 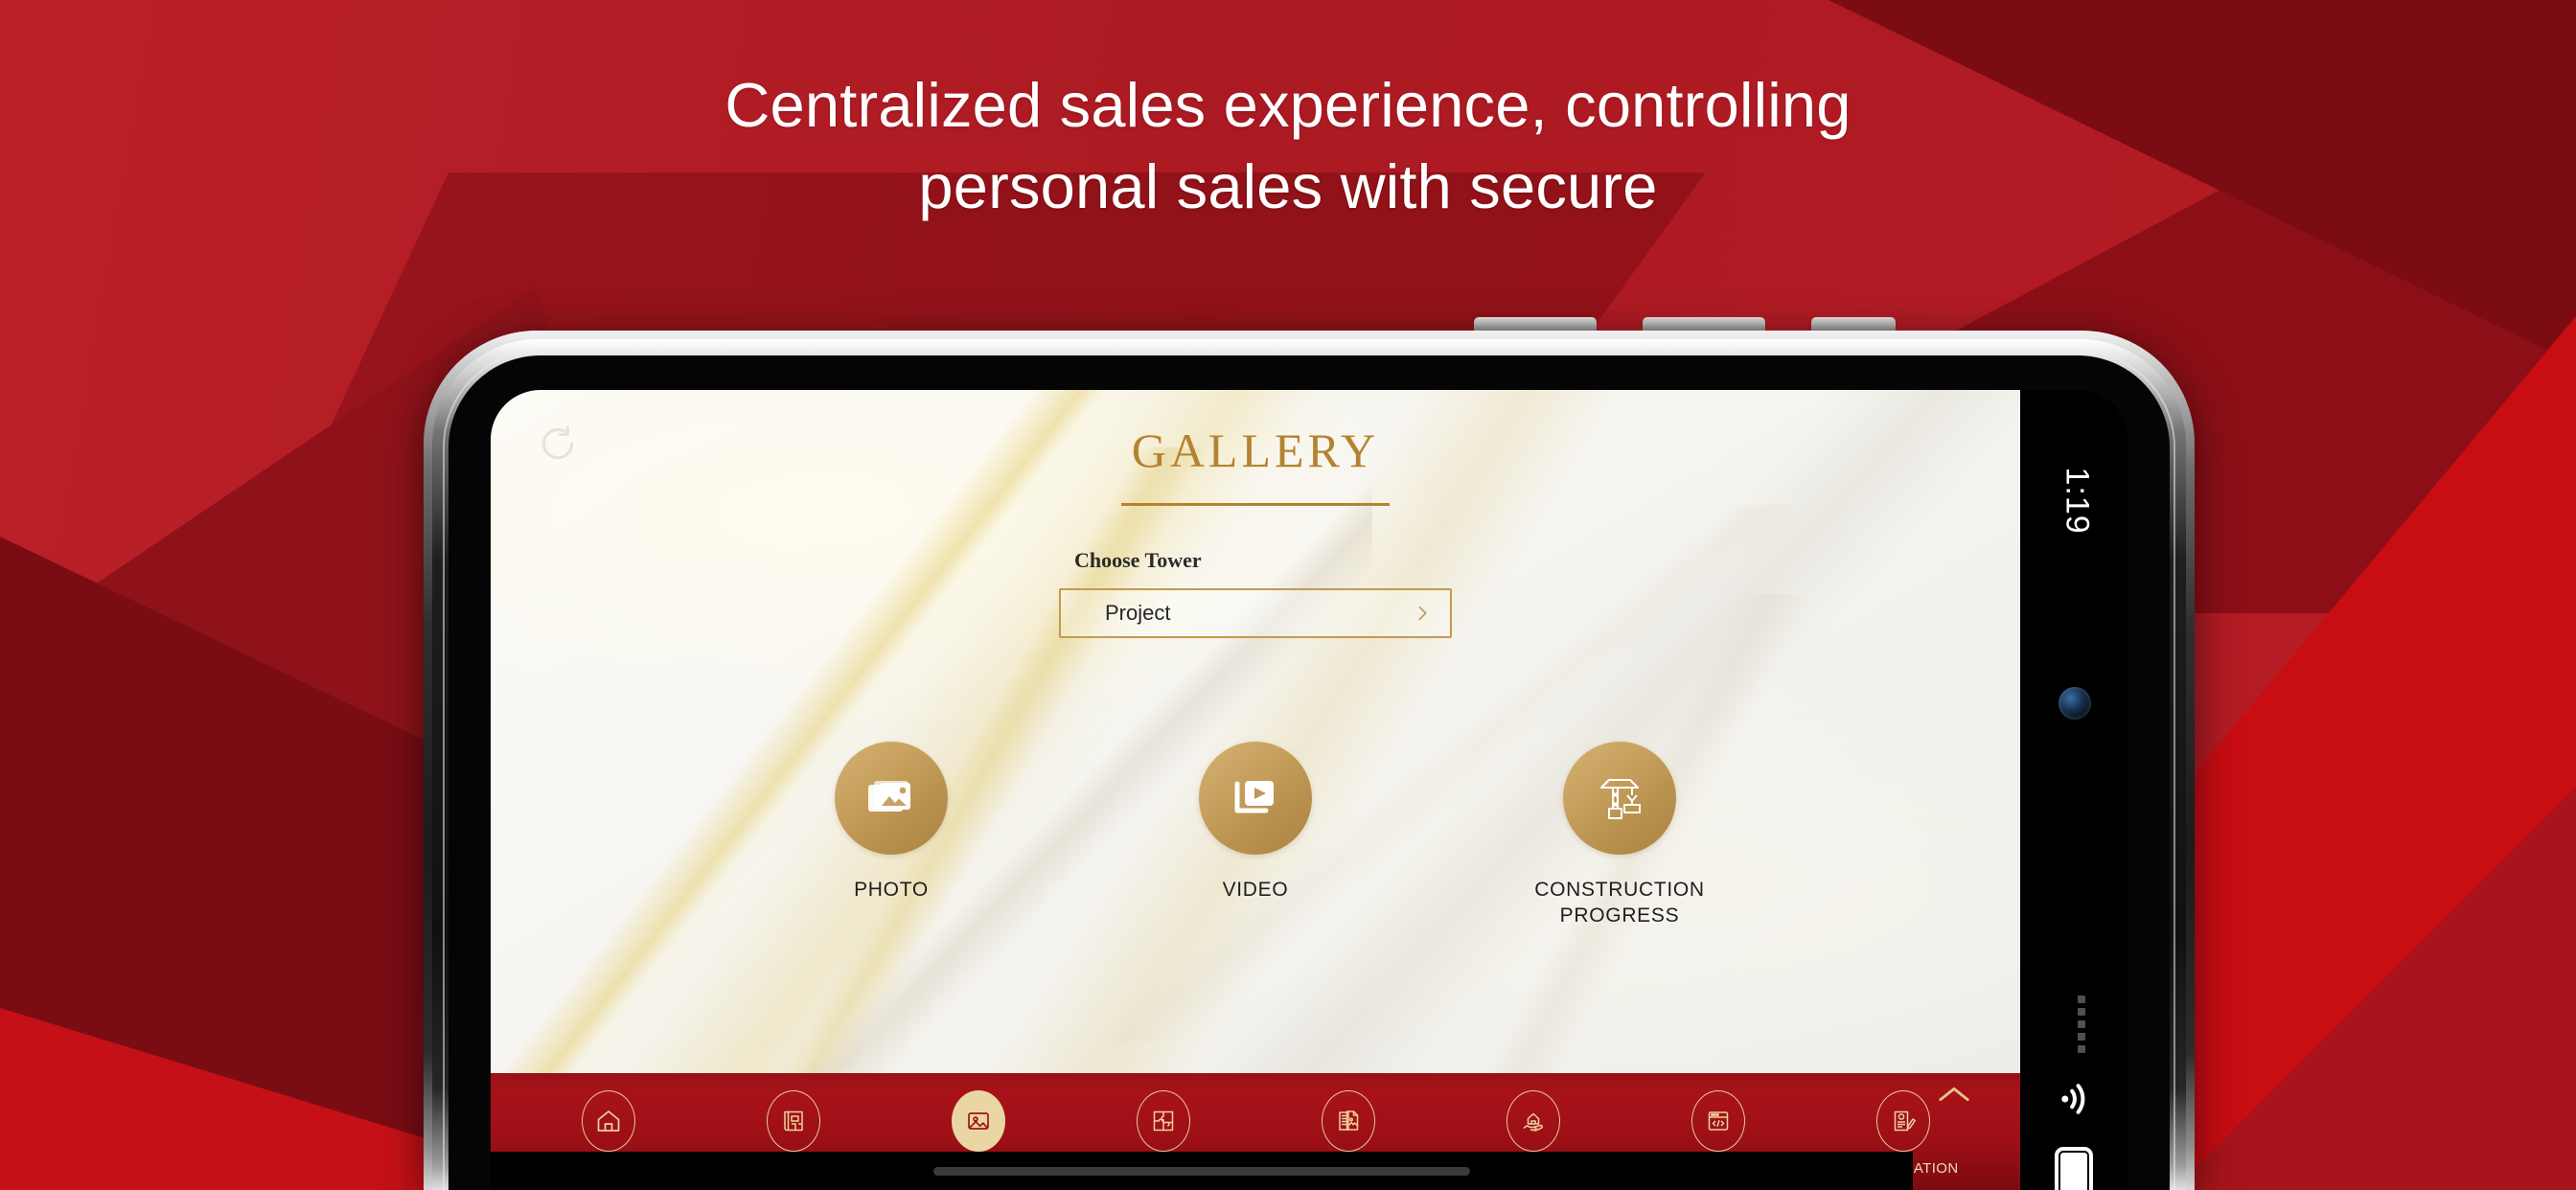 I want to click on refresh-icon, so click(x=558, y=444).